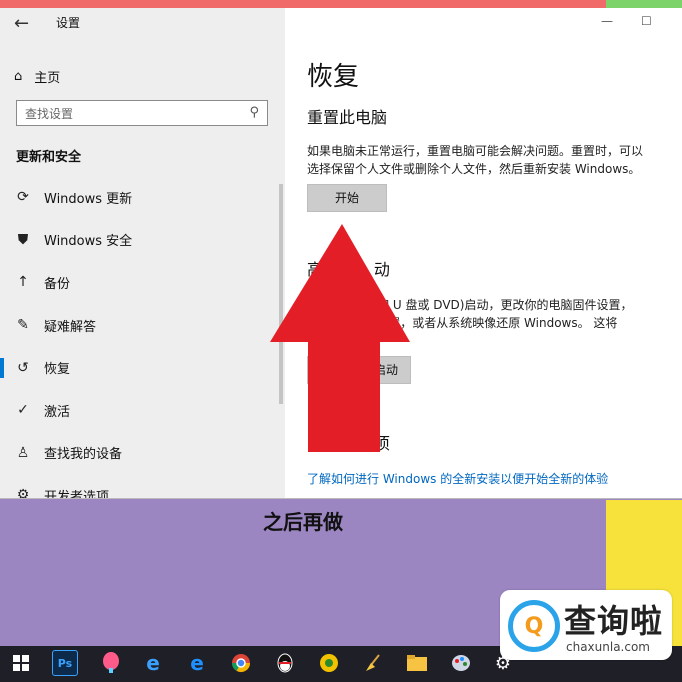 Image resolution: width=682 pixels, height=682 pixels. What do you see at coordinates (88, 242) in the screenshot?
I see `sidebar-item-label: Windows 安全` at bounding box center [88, 242].